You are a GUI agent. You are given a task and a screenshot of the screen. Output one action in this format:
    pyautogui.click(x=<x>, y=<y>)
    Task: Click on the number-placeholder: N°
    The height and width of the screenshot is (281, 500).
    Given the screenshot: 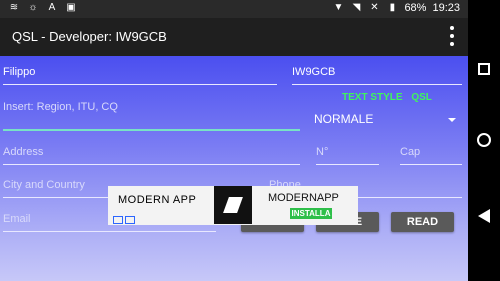 What is the action you would take?
    pyautogui.click(x=322, y=152)
    